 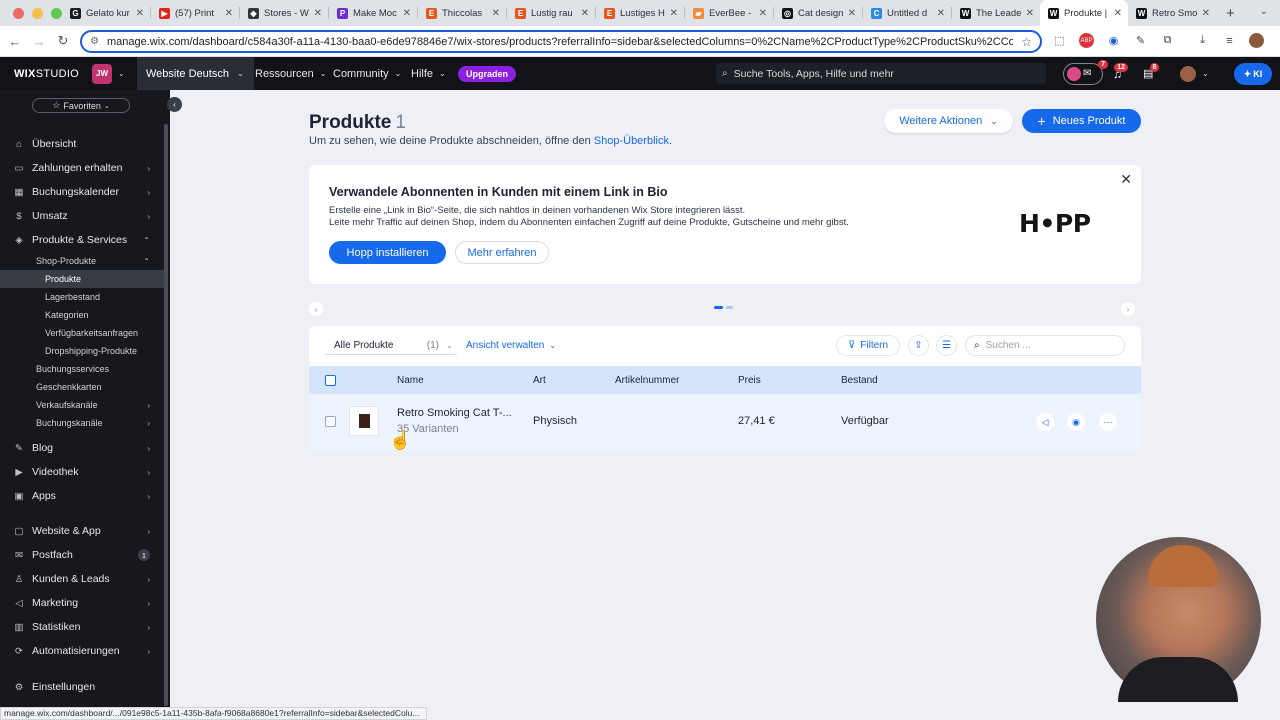 What do you see at coordinates (729, 13) in the screenshot?
I see `browser-tab: ▰ EverBee - ✕` at bounding box center [729, 13].